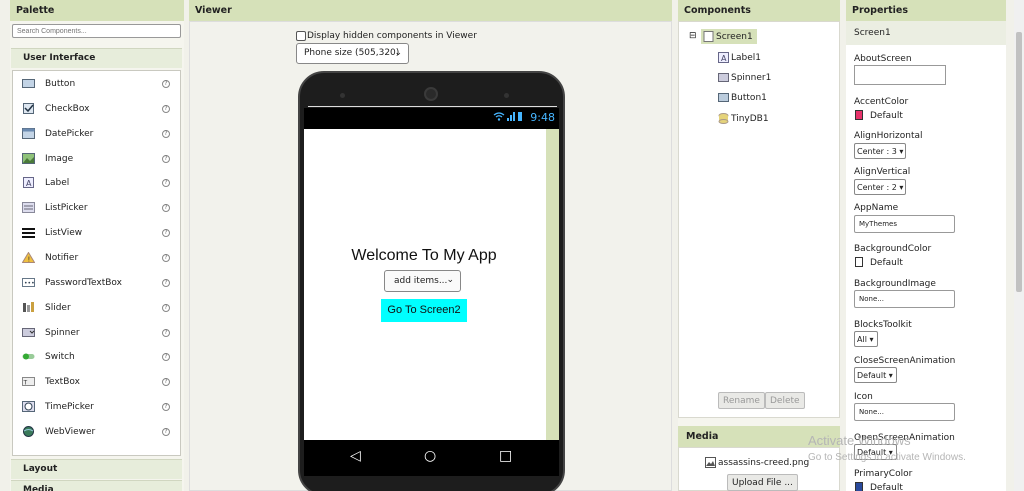 The height and width of the screenshot is (491, 1024). I want to click on palette-item-textbox: T TextBox?, so click(96, 384).